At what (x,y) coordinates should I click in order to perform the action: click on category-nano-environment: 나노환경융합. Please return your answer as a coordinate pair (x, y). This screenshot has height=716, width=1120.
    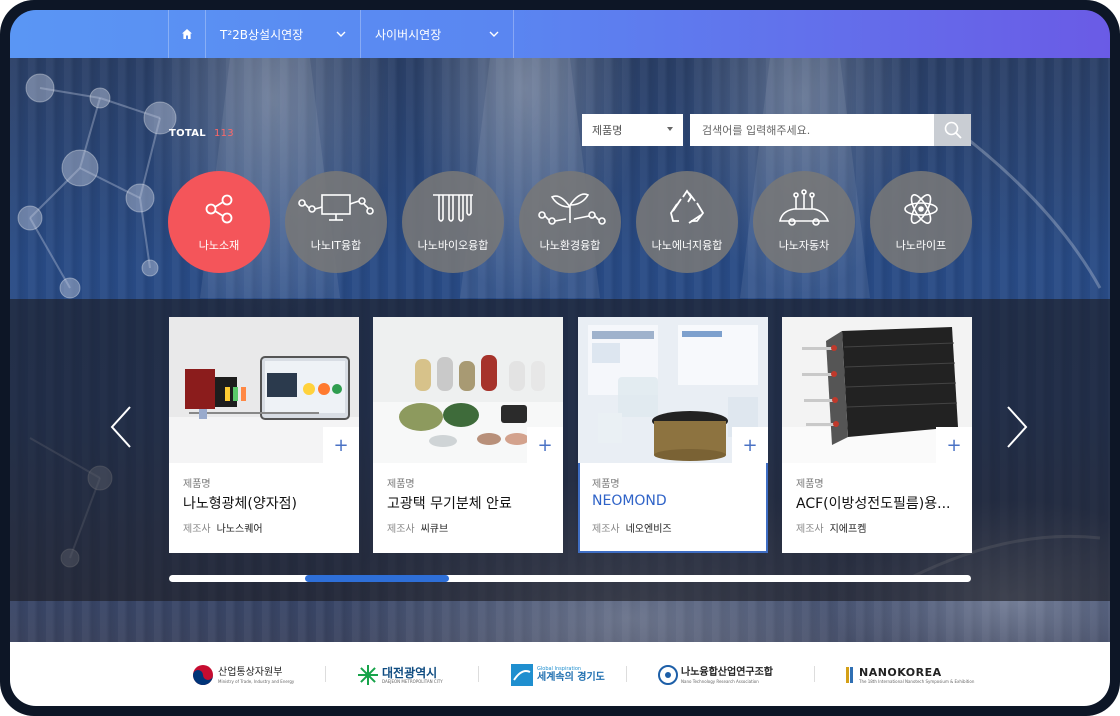
    Looking at the image, I should click on (570, 222).